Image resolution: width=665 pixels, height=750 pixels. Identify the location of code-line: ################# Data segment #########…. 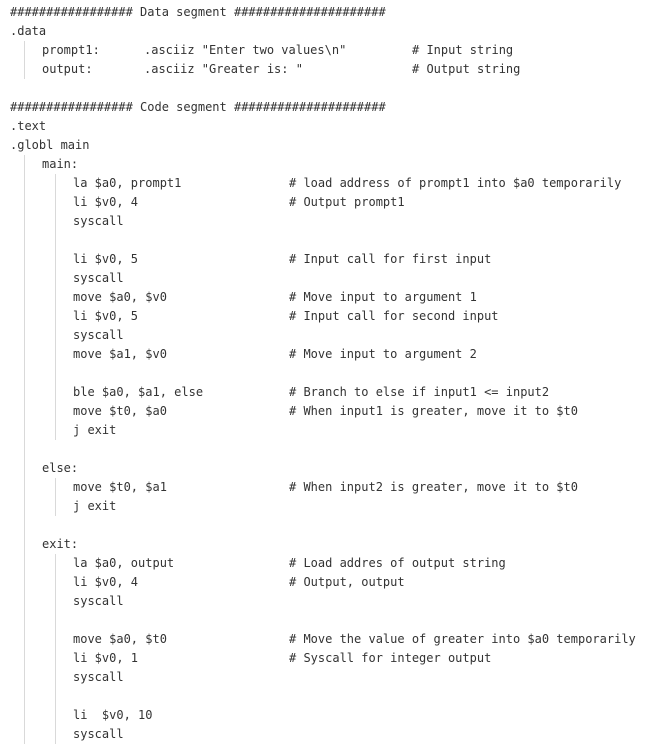
(332, 12).